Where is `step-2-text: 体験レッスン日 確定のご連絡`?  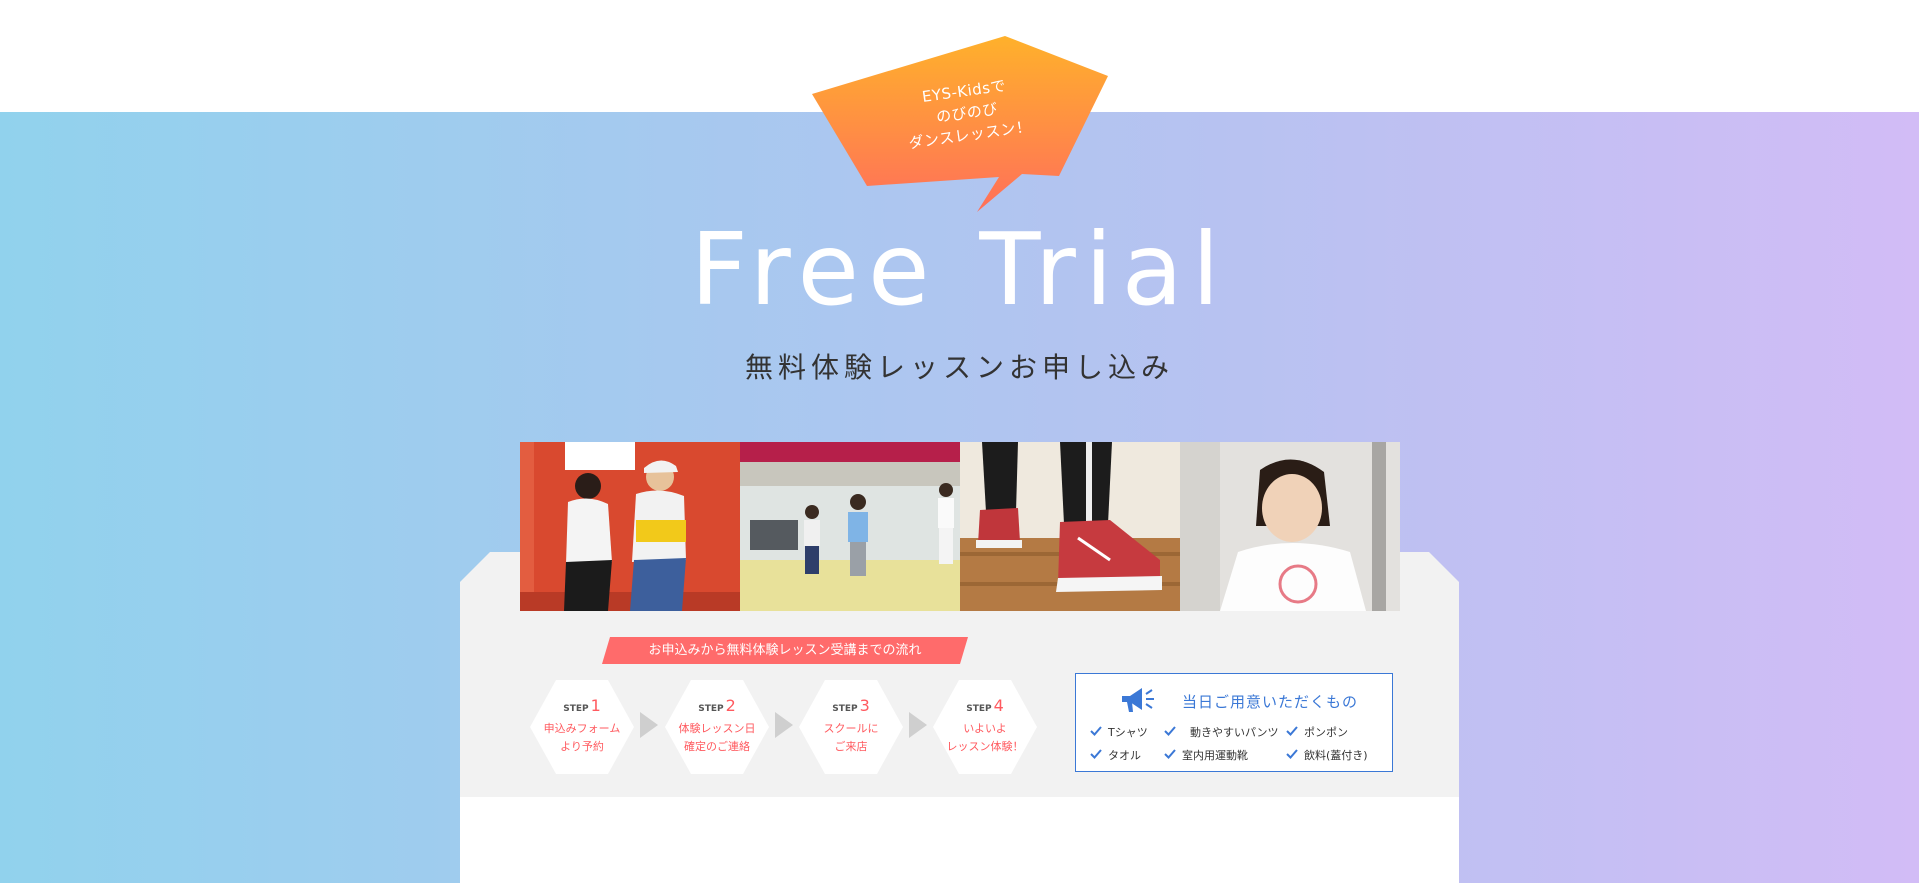 step-2-text: 体験レッスン日 確定のご連絡 is located at coordinates (717, 737).